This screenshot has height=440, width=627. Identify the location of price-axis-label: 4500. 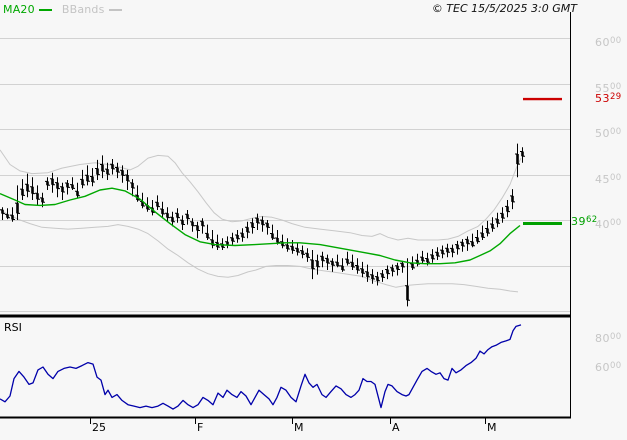
(608, 179).